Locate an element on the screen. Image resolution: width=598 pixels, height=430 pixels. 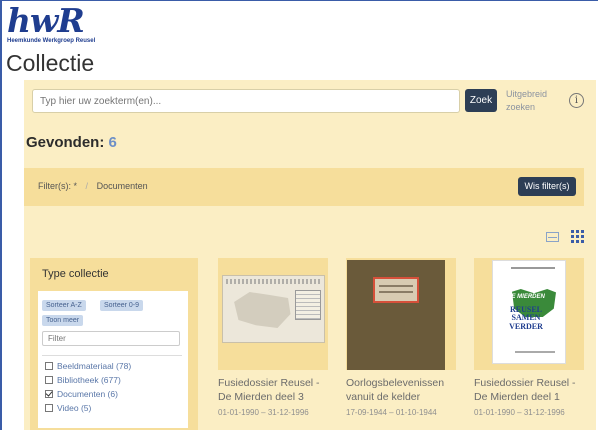
facet-option-video: Video (5) is located at coordinates (68, 408).